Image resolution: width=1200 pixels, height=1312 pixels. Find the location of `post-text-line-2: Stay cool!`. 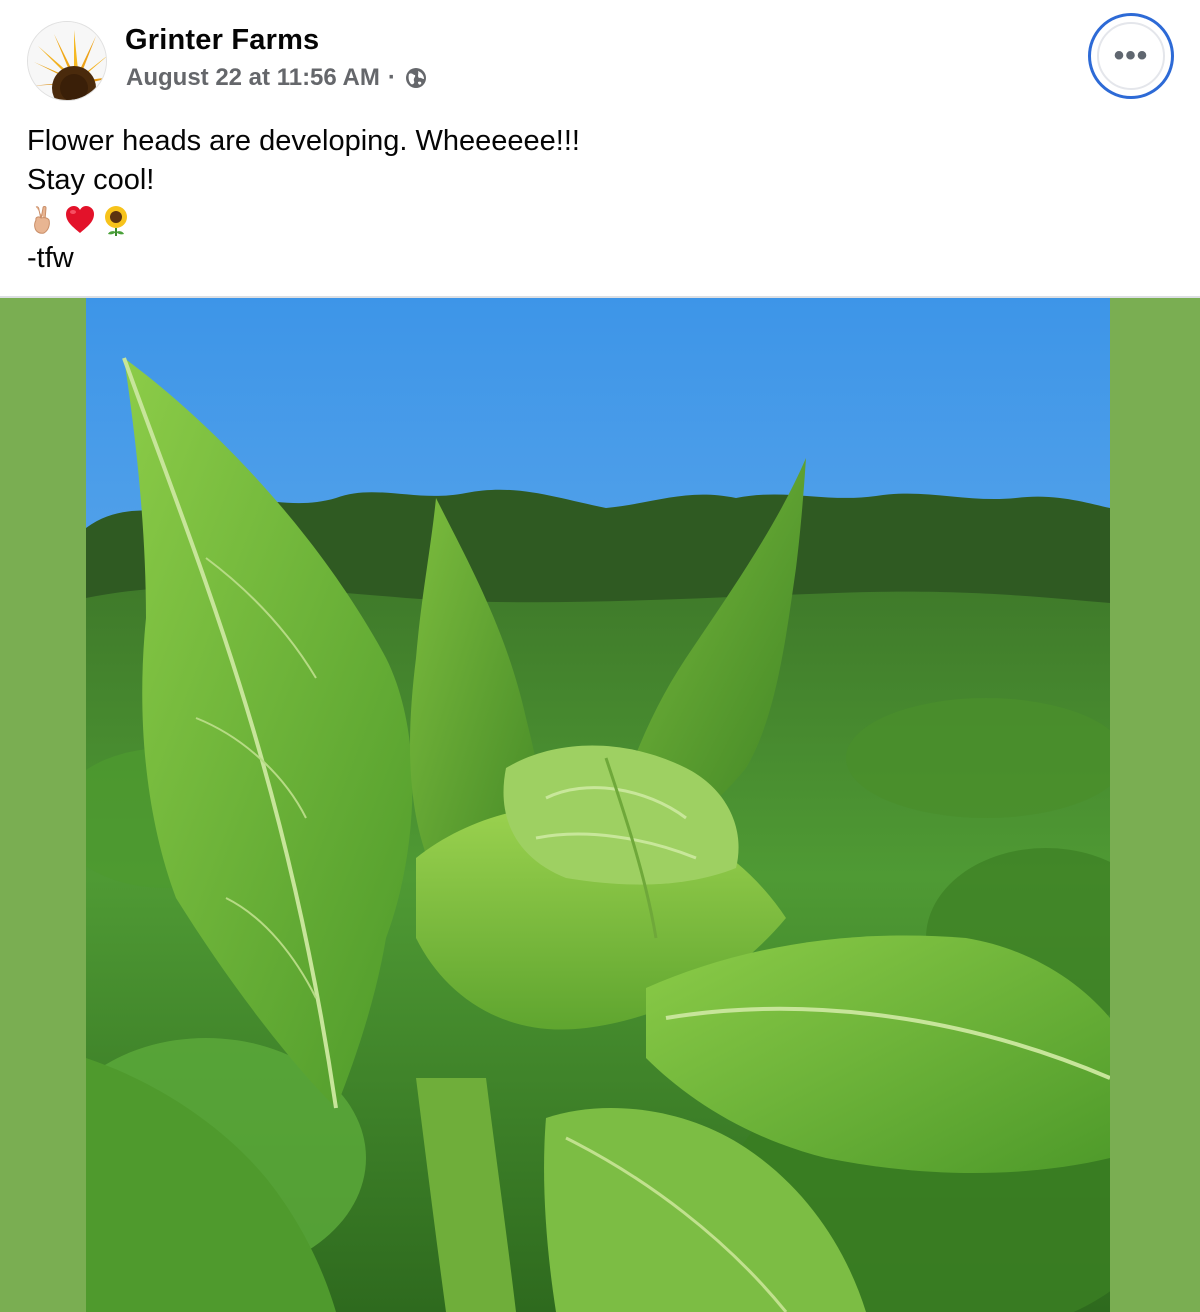

post-text-line-2: Stay cool! is located at coordinates (91, 180).